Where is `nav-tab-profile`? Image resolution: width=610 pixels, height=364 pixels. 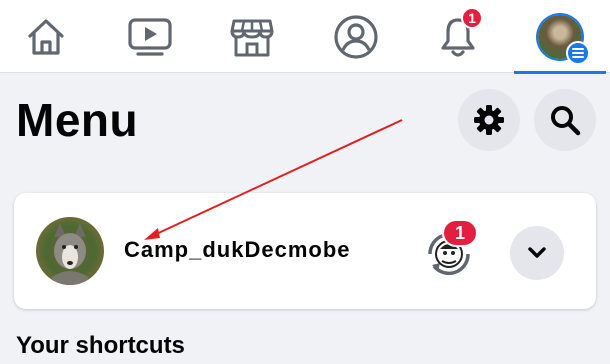 nav-tab-profile is located at coordinates (356, 36).